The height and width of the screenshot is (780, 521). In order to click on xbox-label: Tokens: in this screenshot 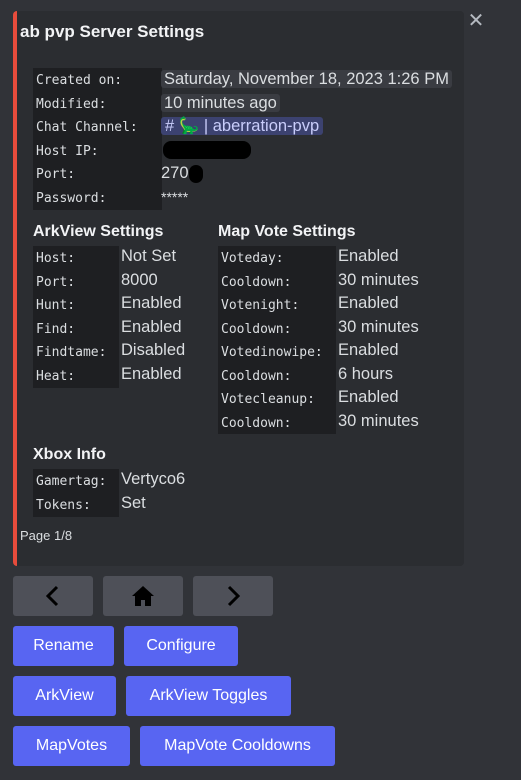, I will do `click(63, 505)`.